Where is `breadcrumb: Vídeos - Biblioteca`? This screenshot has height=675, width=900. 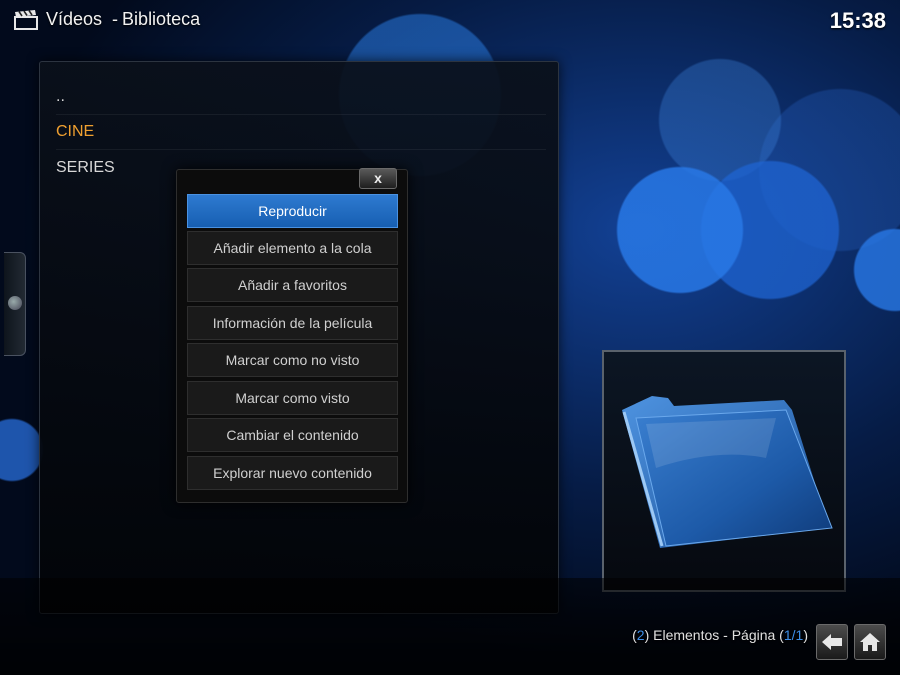 breadcrumb: Vídeos - Biblioteca is located at coordinates (123, 19).